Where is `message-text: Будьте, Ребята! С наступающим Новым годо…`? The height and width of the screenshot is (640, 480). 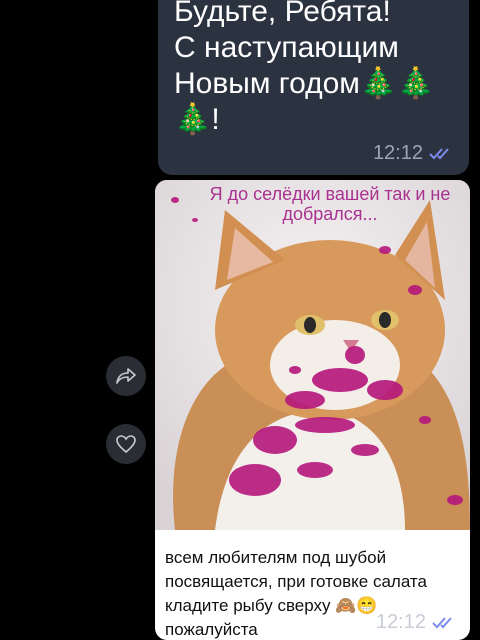 message-text: Будьте, Ребята! С наступающим Новым годо… is located at coordinates (304, 68).